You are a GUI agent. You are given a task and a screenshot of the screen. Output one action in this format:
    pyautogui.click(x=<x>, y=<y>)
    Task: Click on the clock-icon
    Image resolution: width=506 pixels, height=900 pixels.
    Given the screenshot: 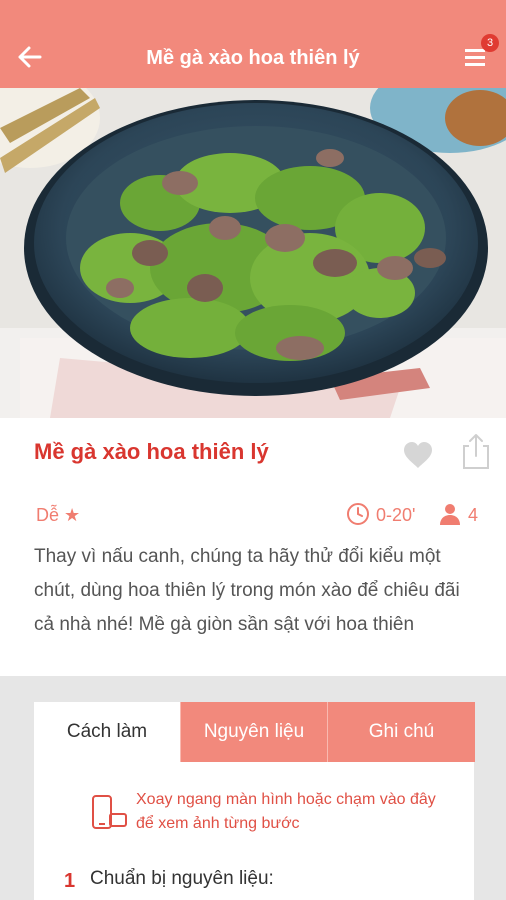 What is the action you would take?
    pyautogui.click(x=358, y=514)
    